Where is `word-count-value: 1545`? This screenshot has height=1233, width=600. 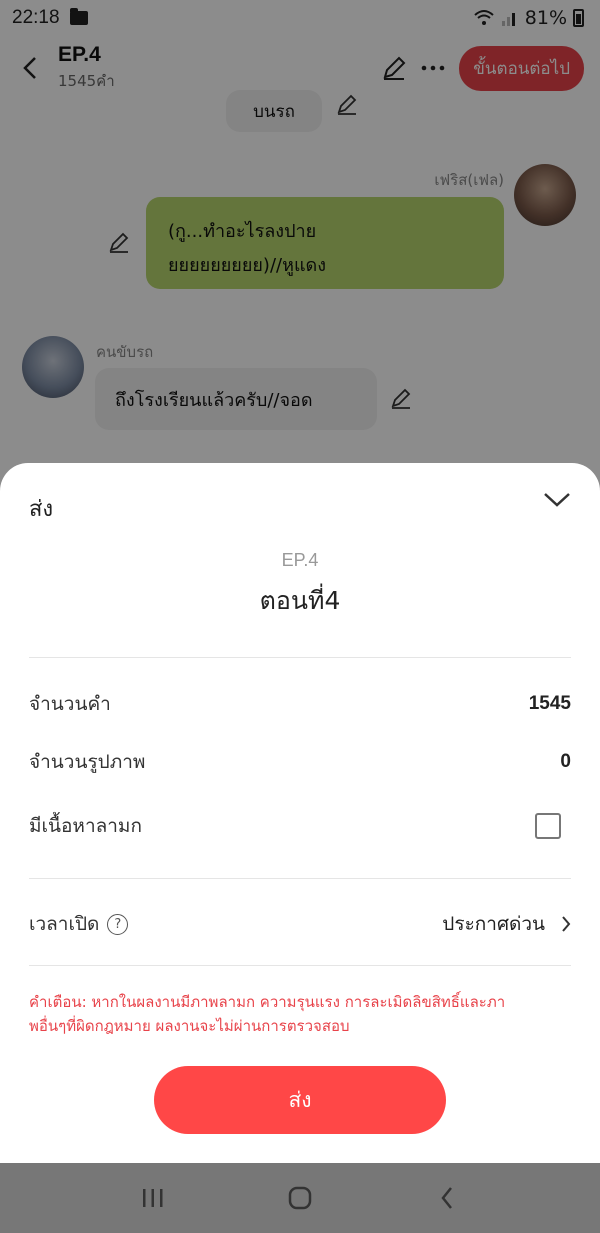 word-count-value: 1545 is located at coordinates (549, 703).